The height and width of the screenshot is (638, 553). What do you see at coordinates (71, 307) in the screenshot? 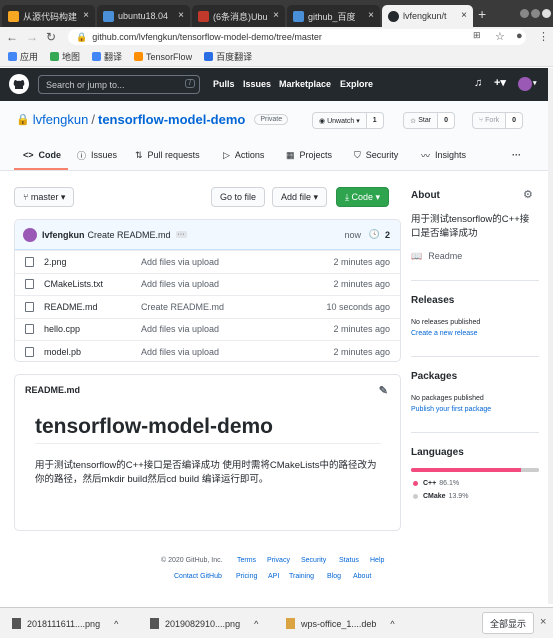
I see `file-name-link: README.md` at bounding box center [71, 307].